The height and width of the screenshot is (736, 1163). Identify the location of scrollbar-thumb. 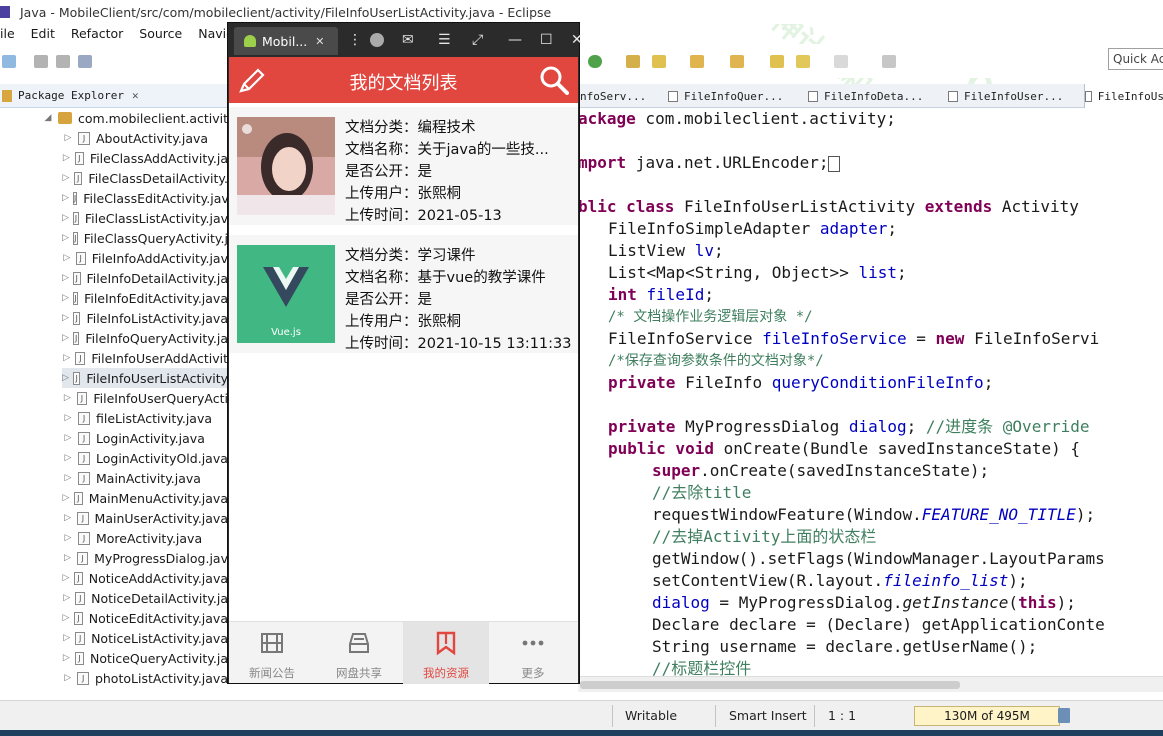
(770, 685).